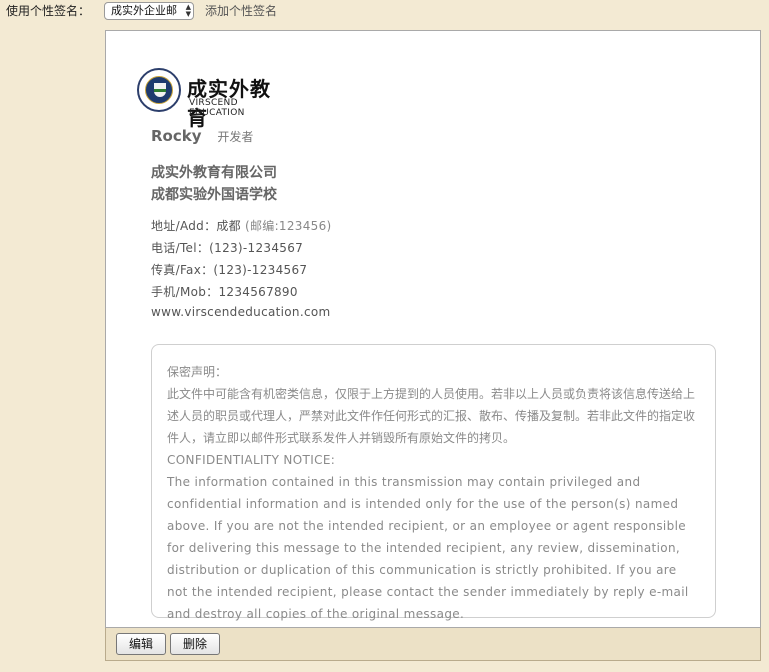 The width and height of the screenshot is (769, 672). I want to click on address-line: 地址/Add：成都 (邮编:123456), so click(241, 225).